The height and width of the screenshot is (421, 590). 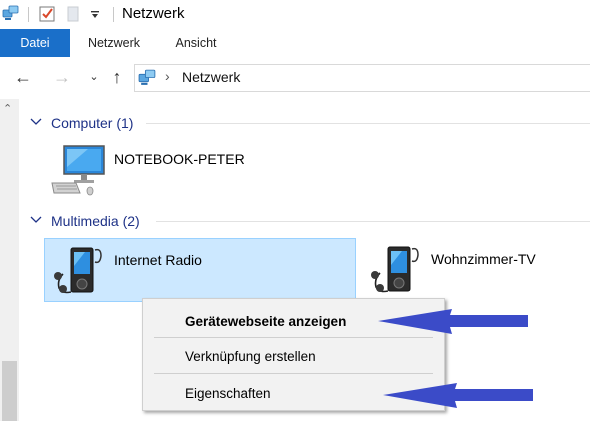 I want to click on tab-ansicht: Ansicht, so click(x=196, y=43).